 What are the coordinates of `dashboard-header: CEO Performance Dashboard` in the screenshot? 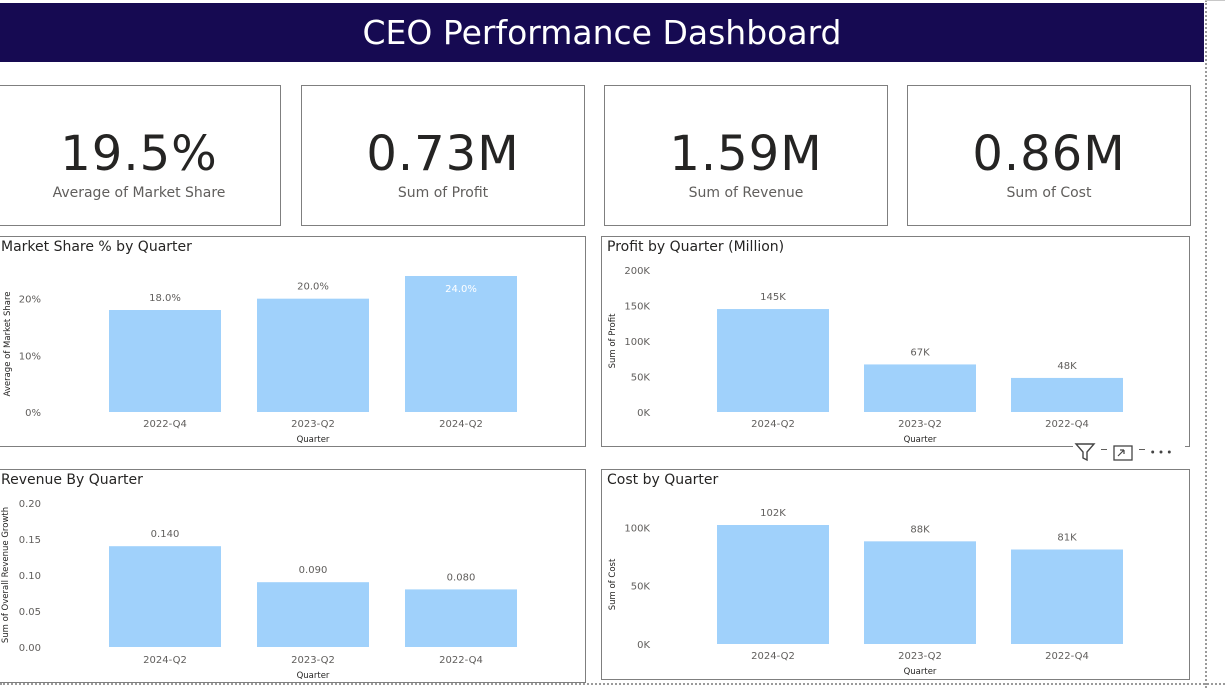 It's located at (602, 32).